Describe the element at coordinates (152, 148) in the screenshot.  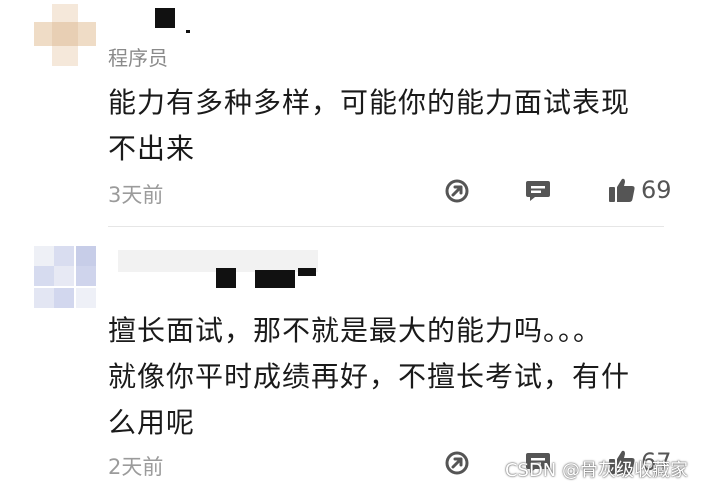
I see `comment-line: 不出来` at that location.